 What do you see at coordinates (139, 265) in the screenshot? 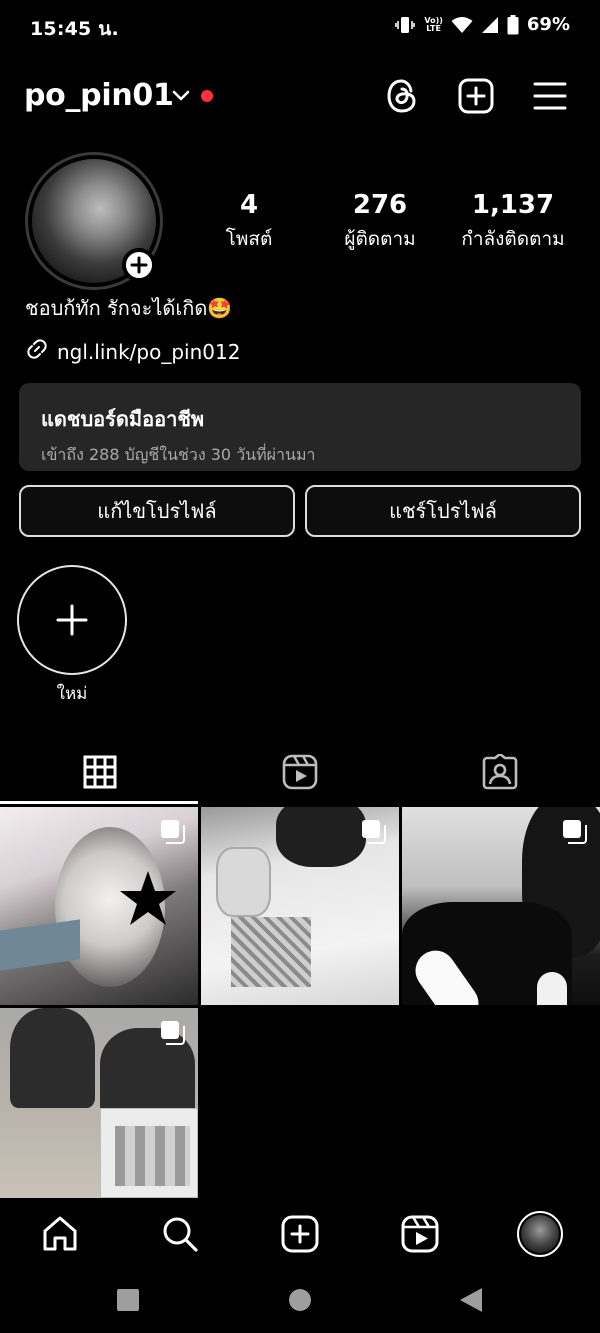
I see `add-story-icon` at bounding box center [139, 265].